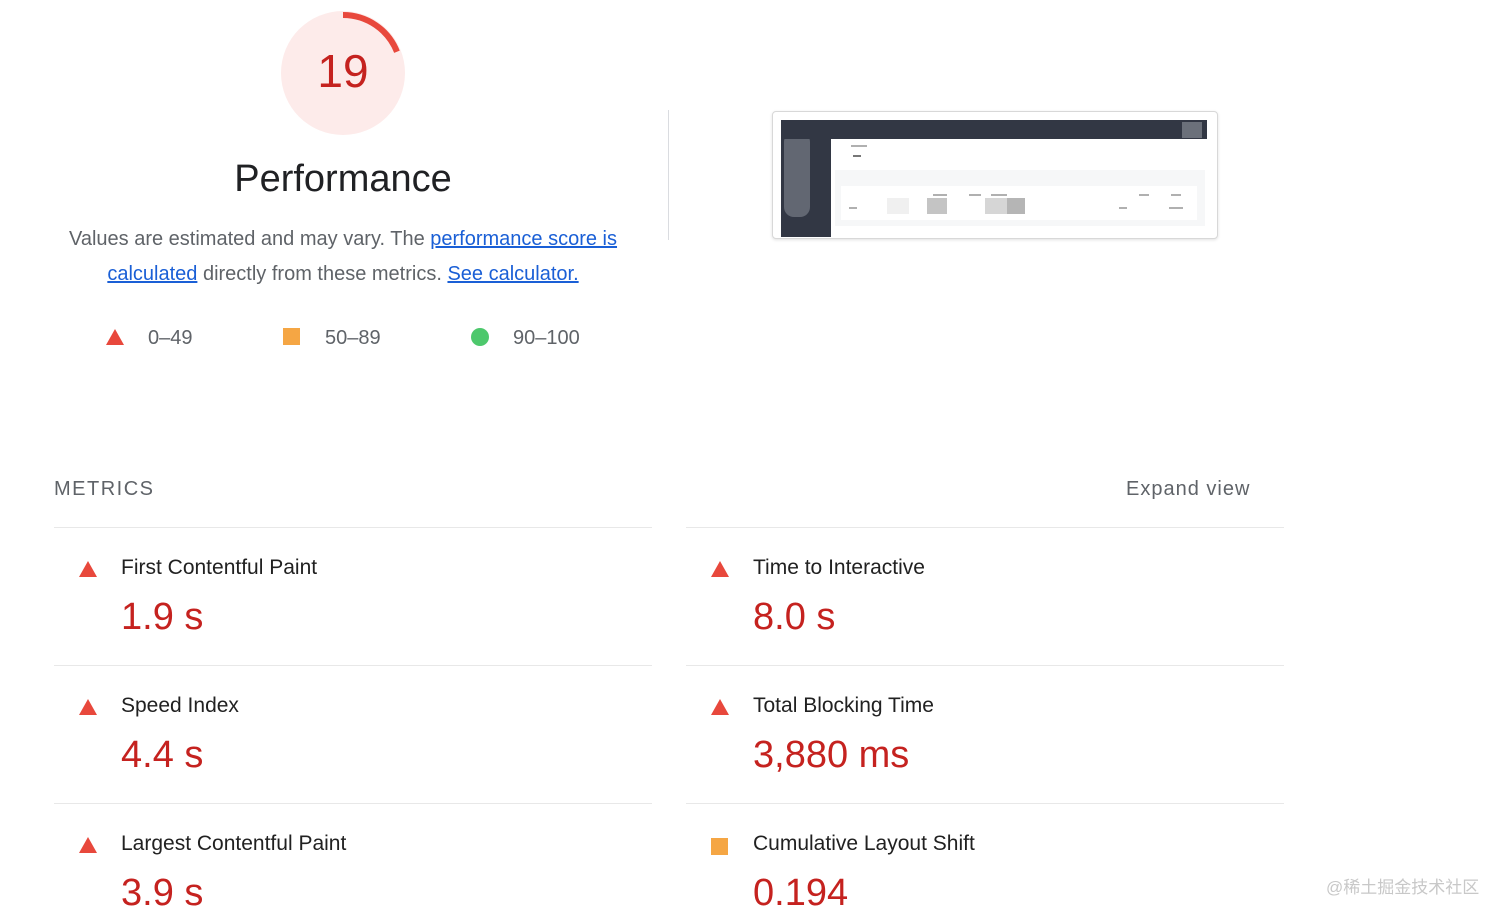  What do you see at coordinates (985, 861) in the screenshot?
I see `metric-cumulative-layout-shift: Cumulative Layout Shift 0.194` at bounding box center [985, 861].